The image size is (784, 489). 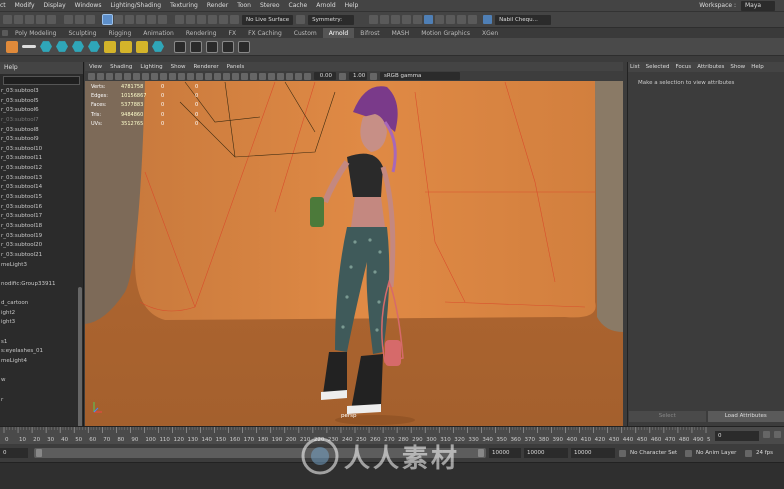 What do you see at coordinates (244, 76) in the screenshot?
I see `ambient-occlusion-icon` at bounding box center [244, 76].